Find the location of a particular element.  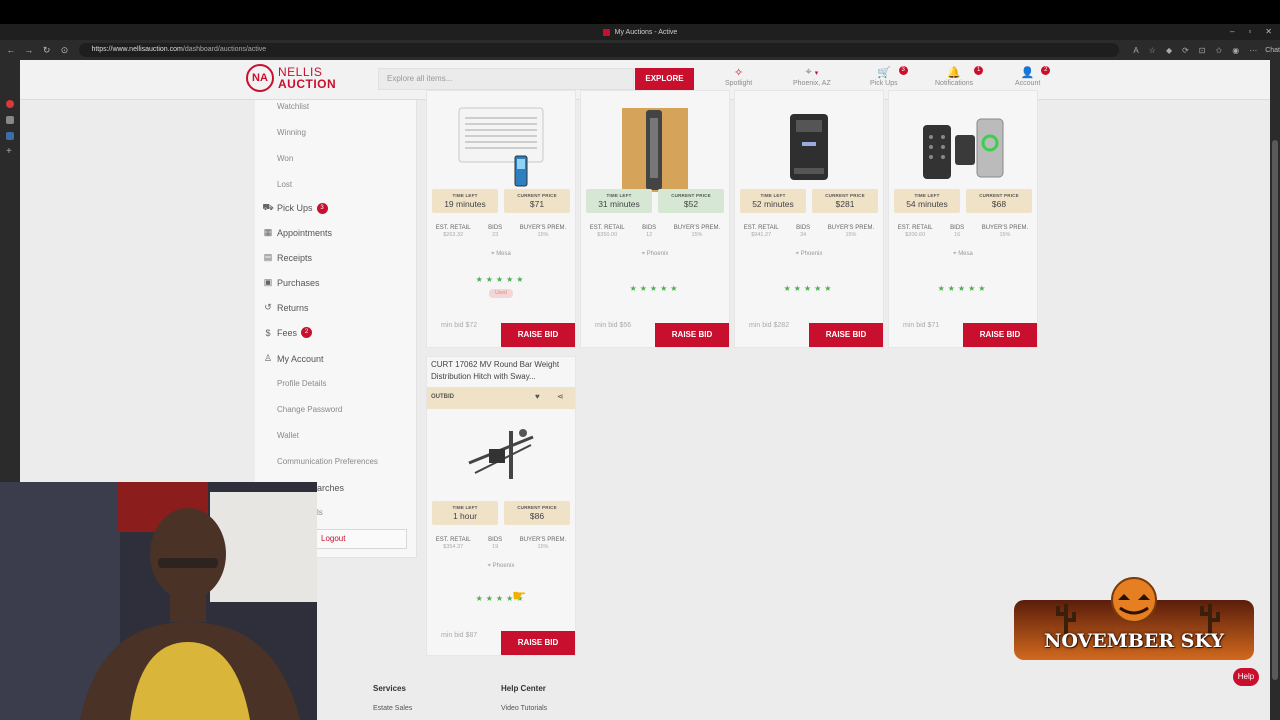

time-left-box: TIME LEFT 31 minutes is located at coordinates (619, 201).